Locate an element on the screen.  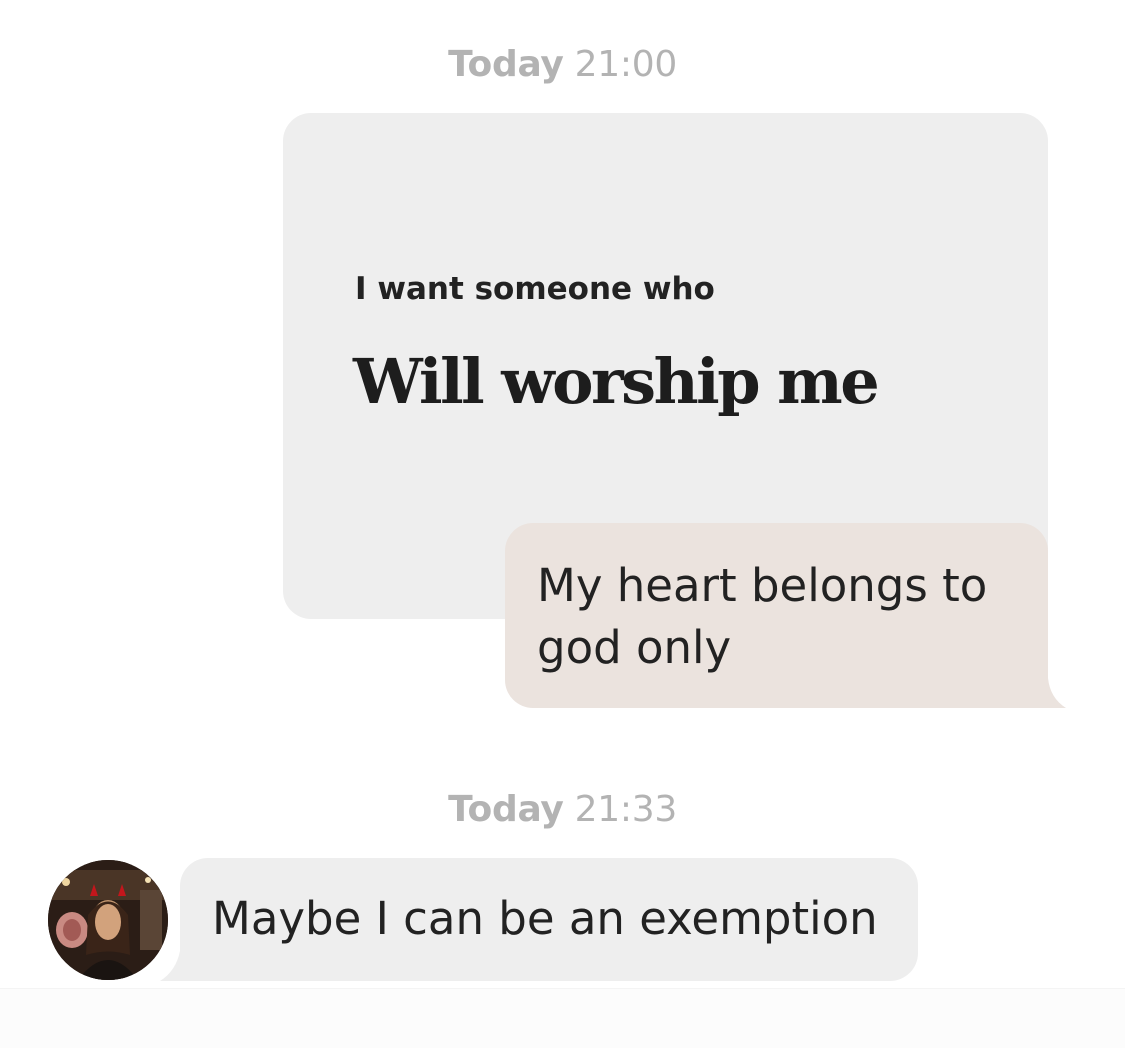
incoming-message-bubble: Maybe I can be an exemption is located at coordinates (549, 919).